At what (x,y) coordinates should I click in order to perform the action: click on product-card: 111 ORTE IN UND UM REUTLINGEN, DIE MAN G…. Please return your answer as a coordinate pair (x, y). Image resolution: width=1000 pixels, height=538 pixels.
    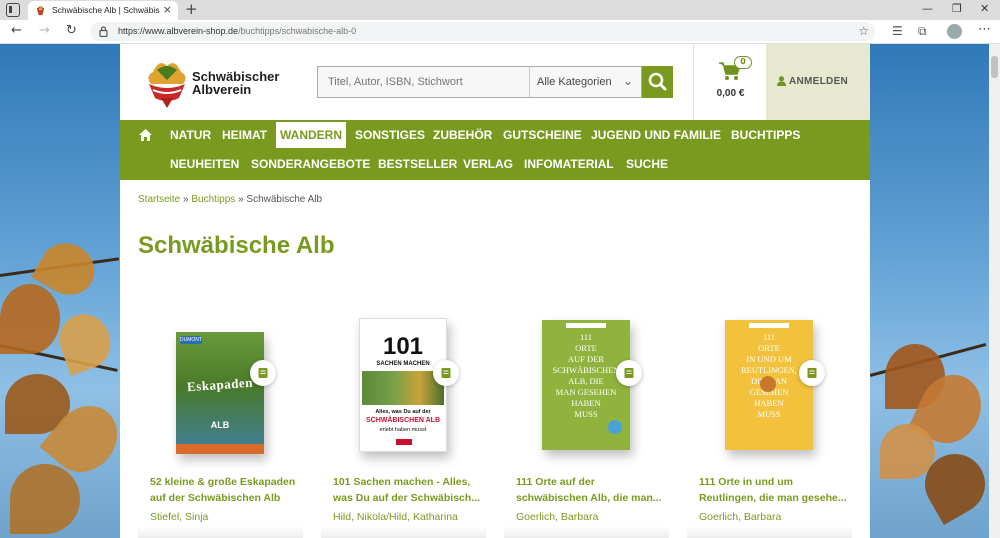
    Looking at the image, I should click on (769, 426).